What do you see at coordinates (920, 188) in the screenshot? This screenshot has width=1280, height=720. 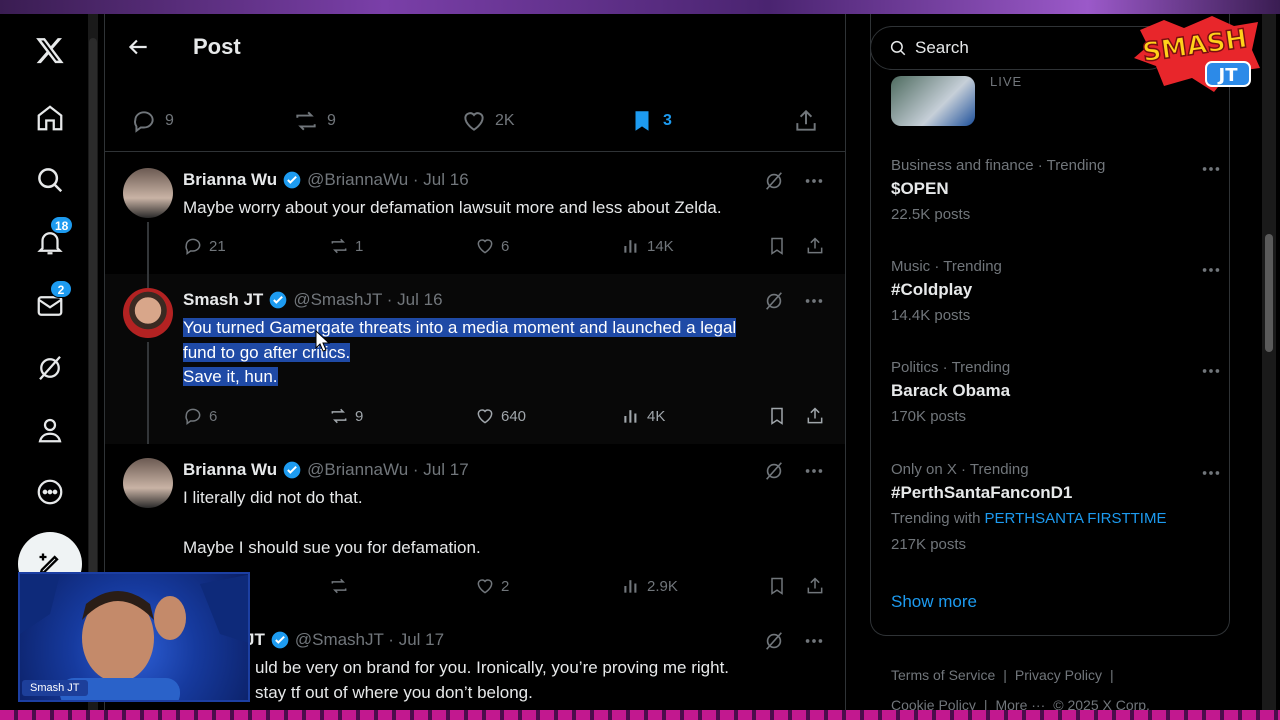 I see `trend-name: $OPEN` at bounding box center [920, 188].